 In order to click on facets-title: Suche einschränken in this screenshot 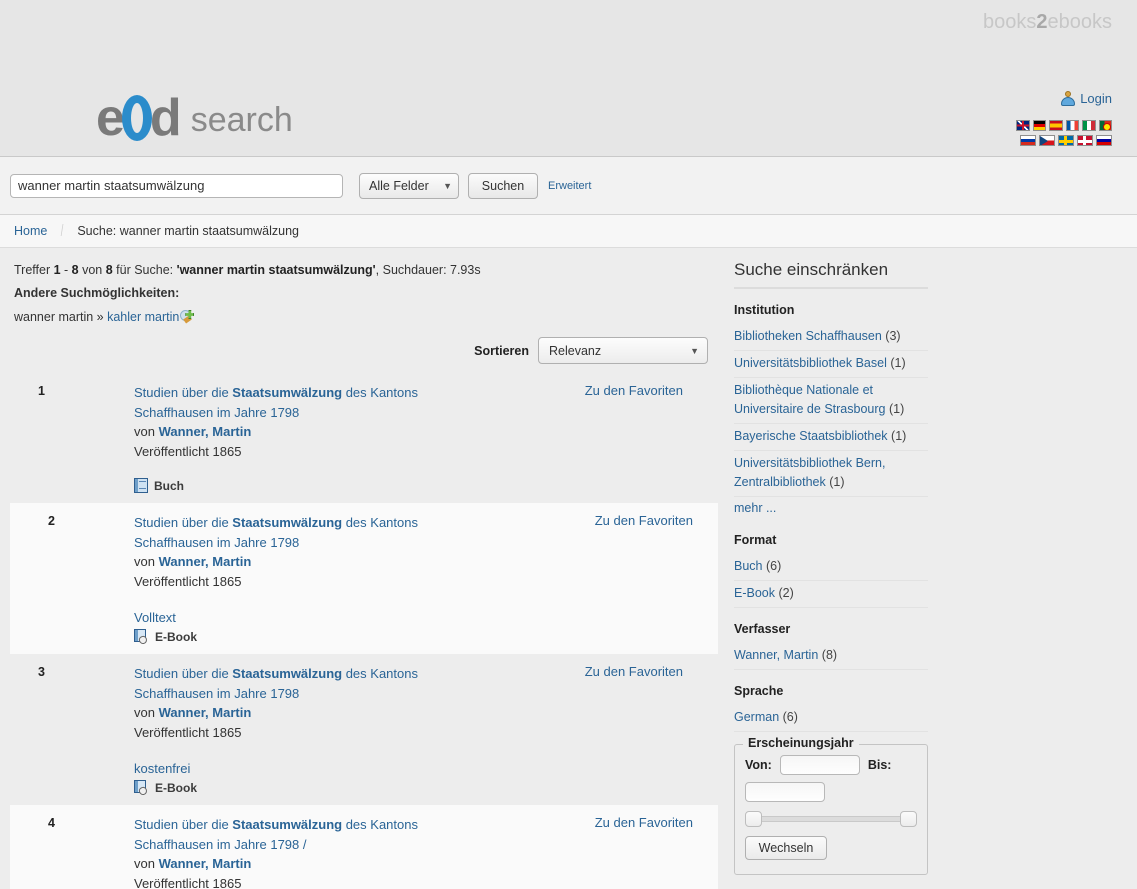, I will do `click(831, 274)`.